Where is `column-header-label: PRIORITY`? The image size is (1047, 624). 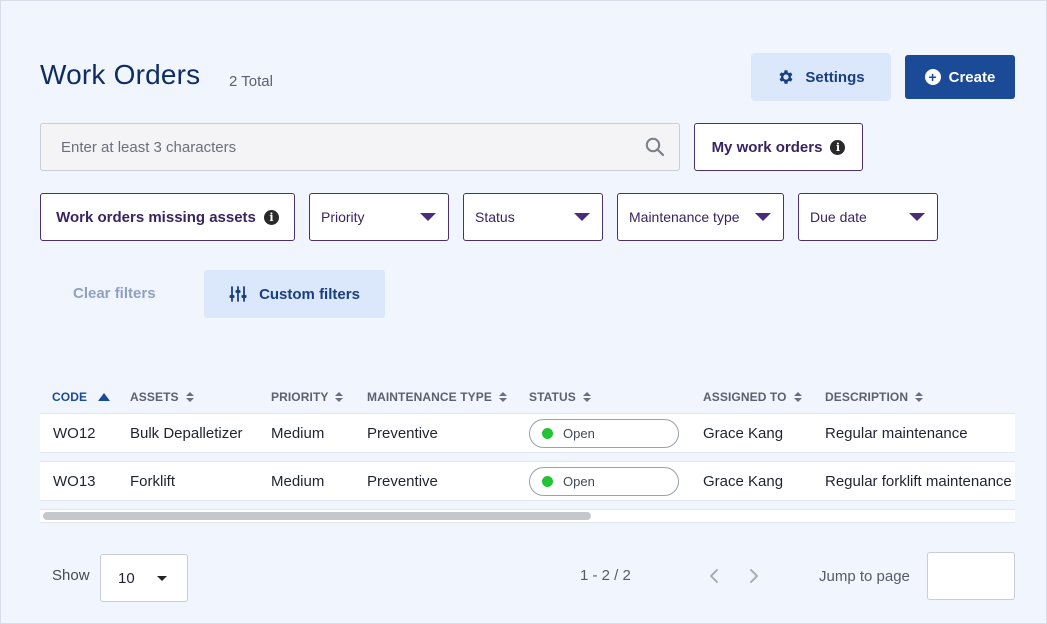 column-header-label: PRIORITY is located at coordinates (300, 397).